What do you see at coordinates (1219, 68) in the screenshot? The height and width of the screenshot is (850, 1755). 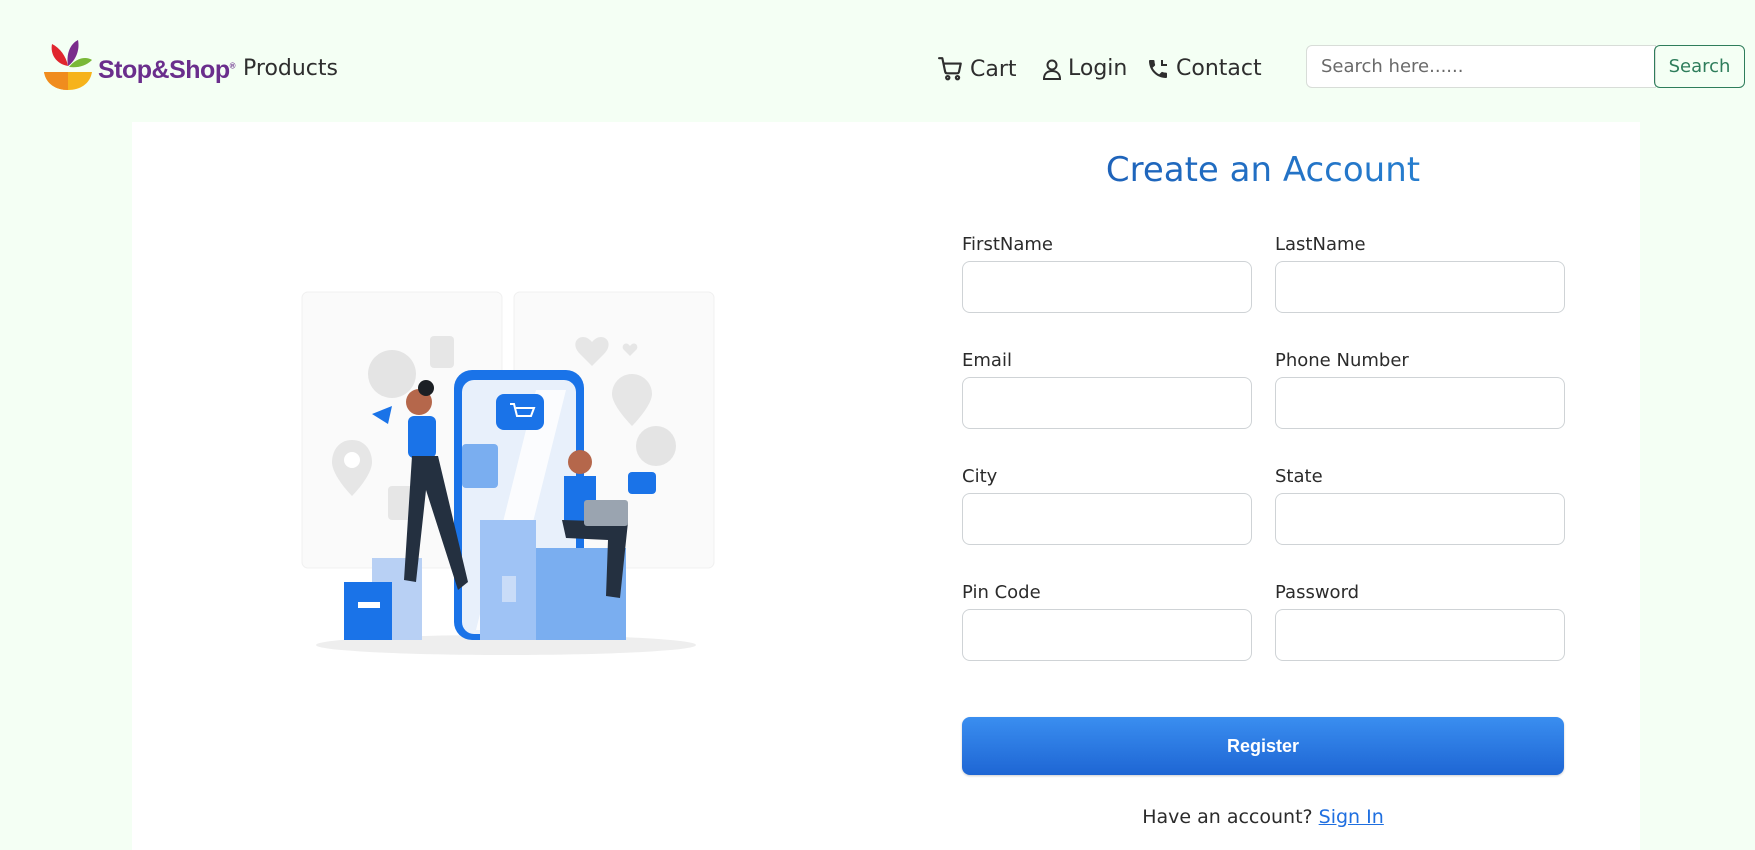 I see `contact-label: Contact` at bounding box center [1219, 68].